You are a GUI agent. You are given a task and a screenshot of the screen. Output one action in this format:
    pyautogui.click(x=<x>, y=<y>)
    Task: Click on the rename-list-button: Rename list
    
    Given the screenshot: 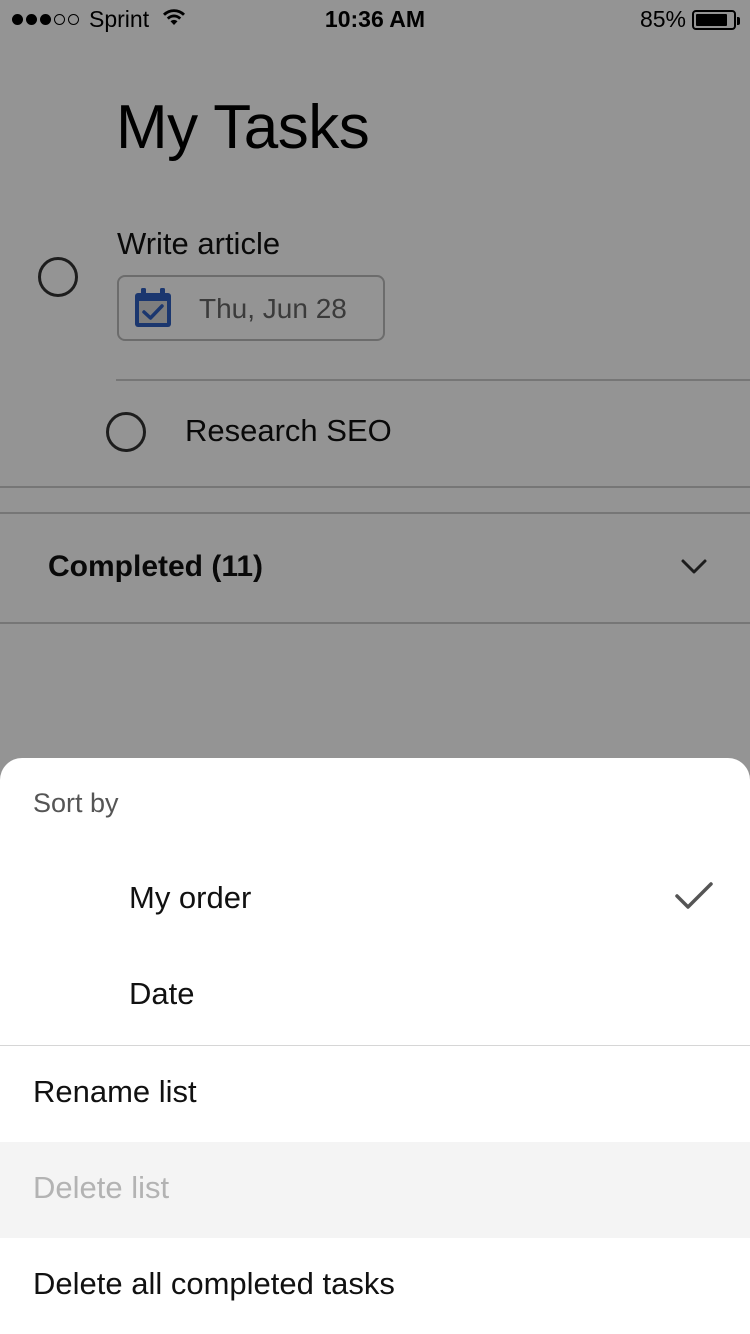 What is the action you would take?
    pyautogui.click(x=375, y=1094)
    